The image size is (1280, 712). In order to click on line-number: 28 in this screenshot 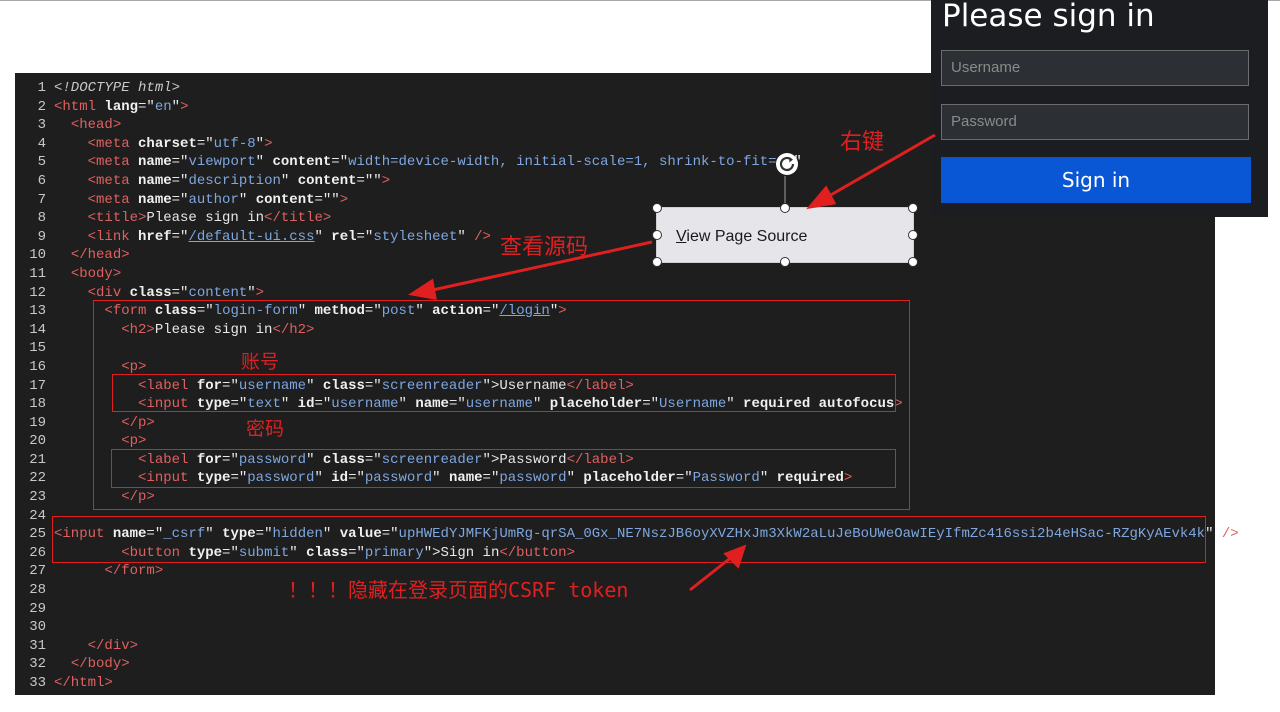, I will do `click(37, 590)`.